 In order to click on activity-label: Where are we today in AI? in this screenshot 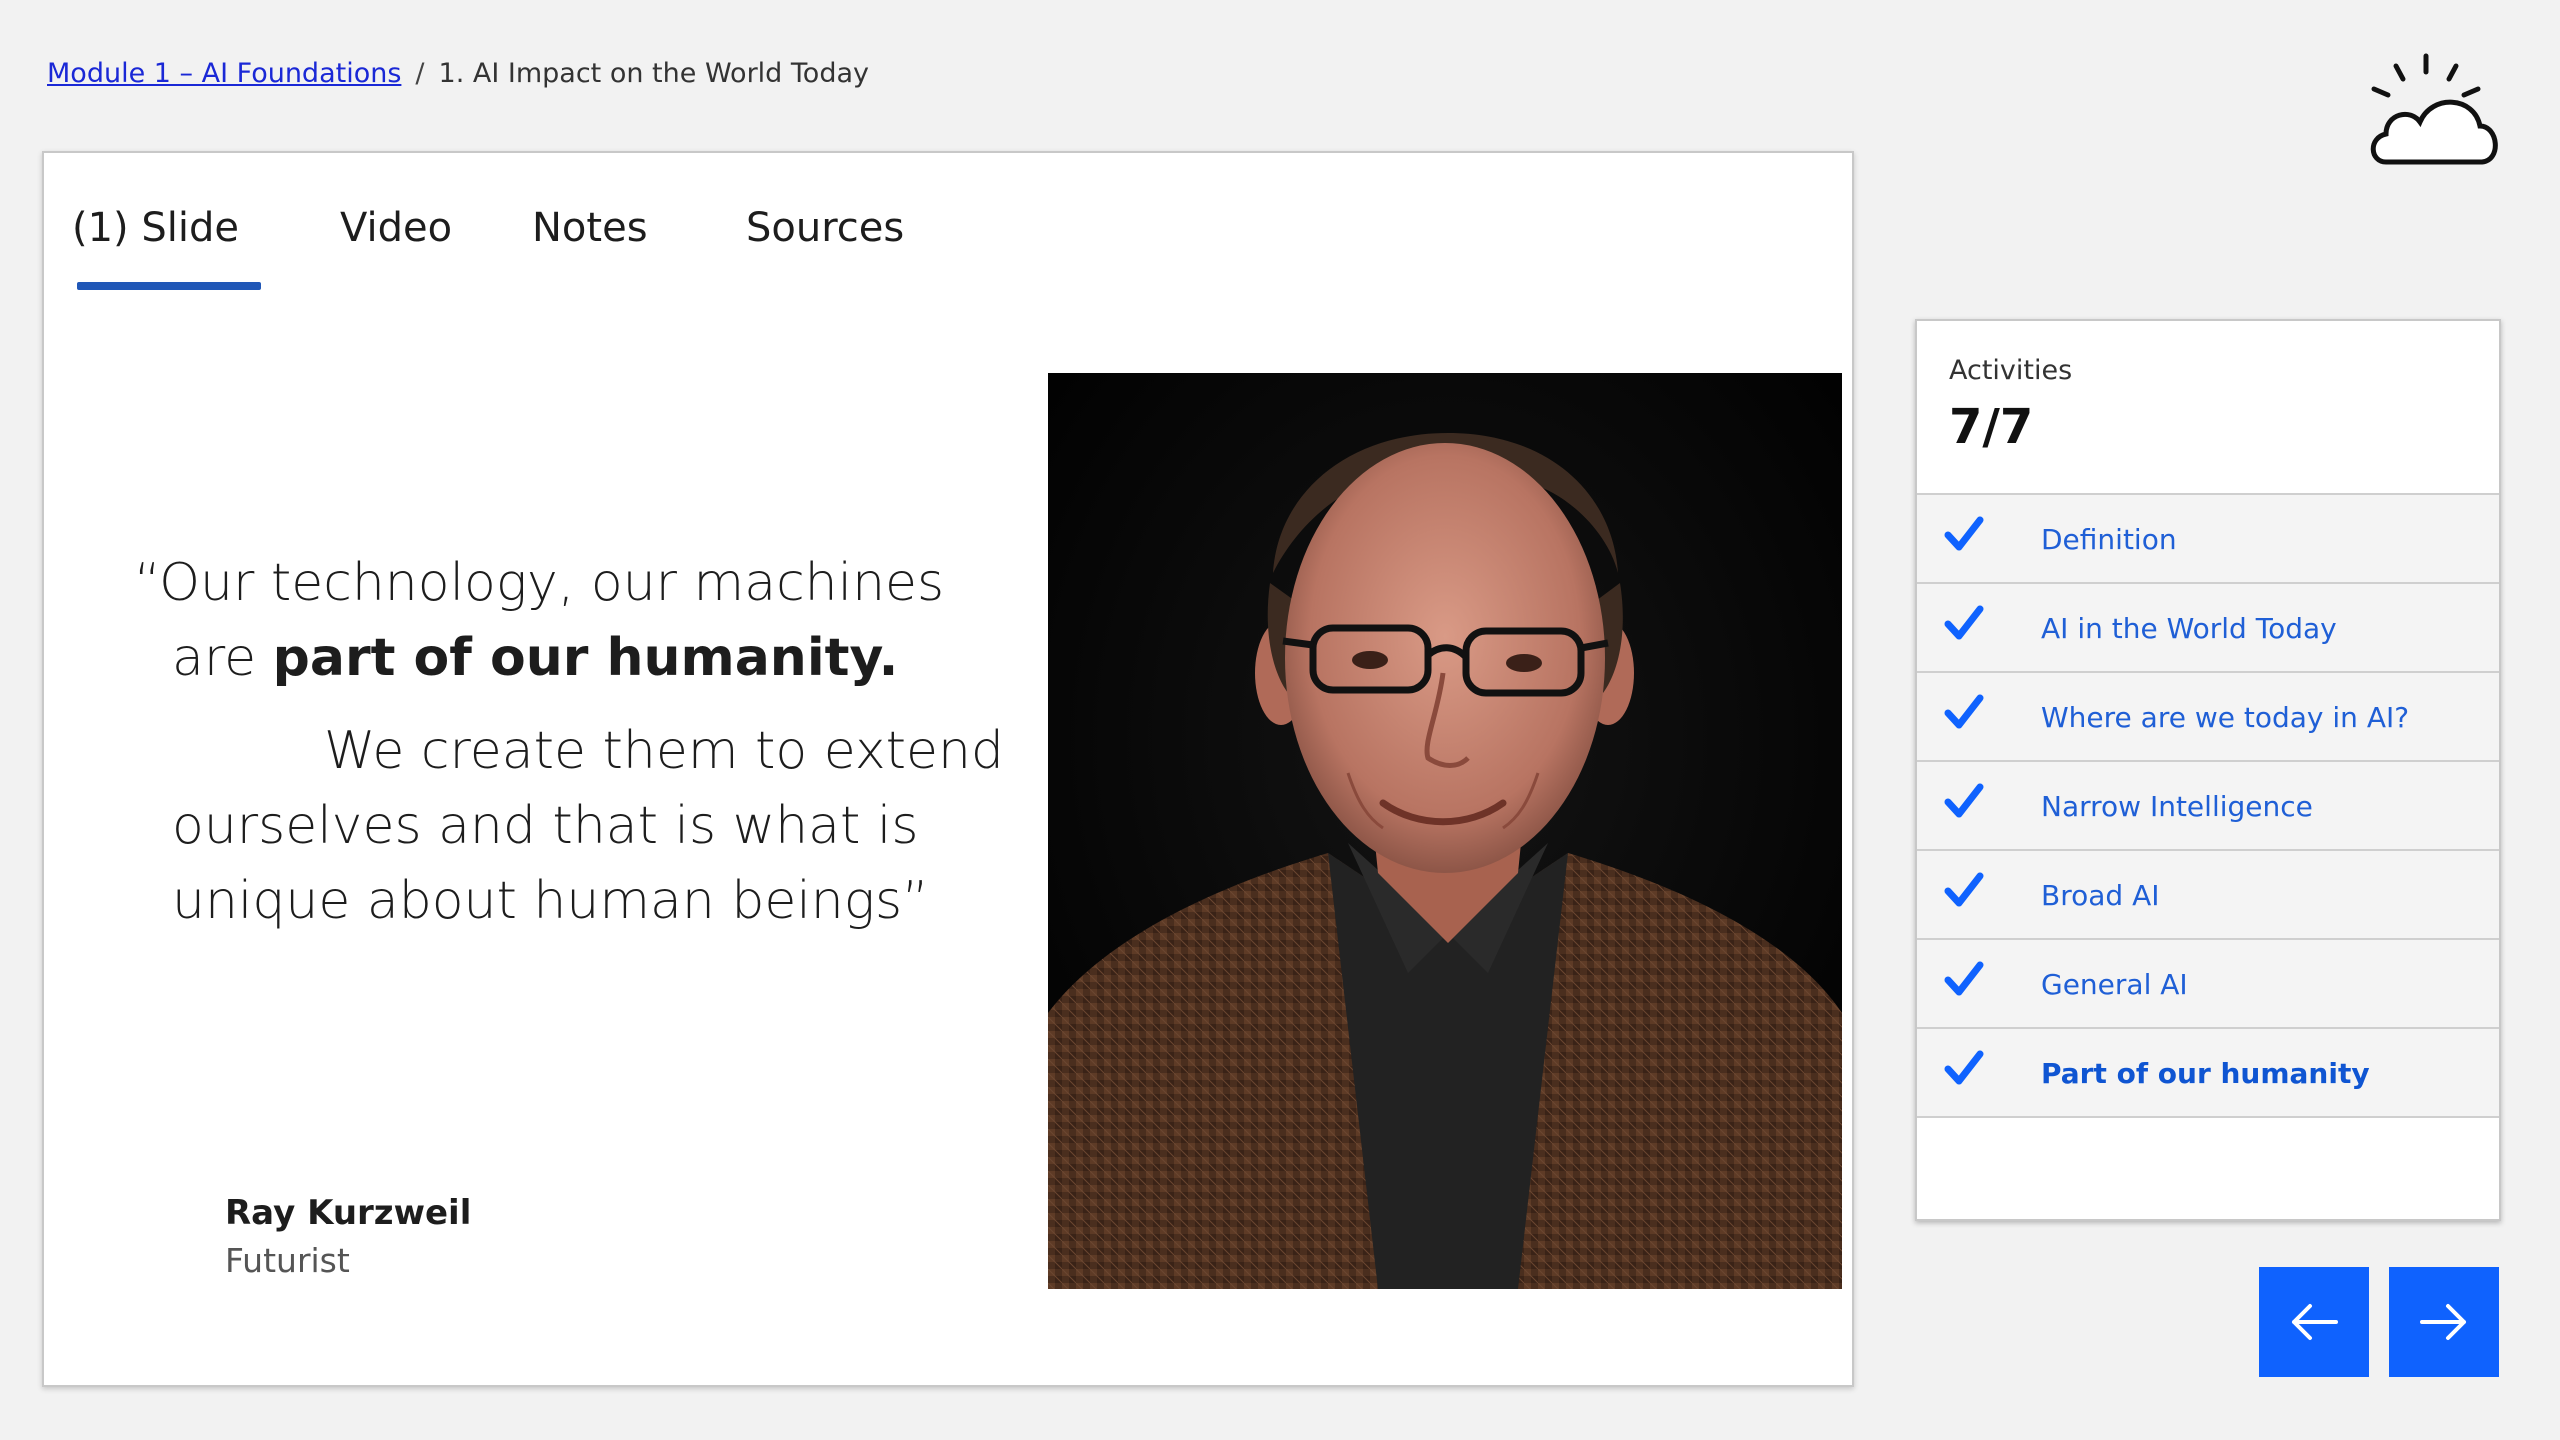, I will do `click(2225, 717)`.